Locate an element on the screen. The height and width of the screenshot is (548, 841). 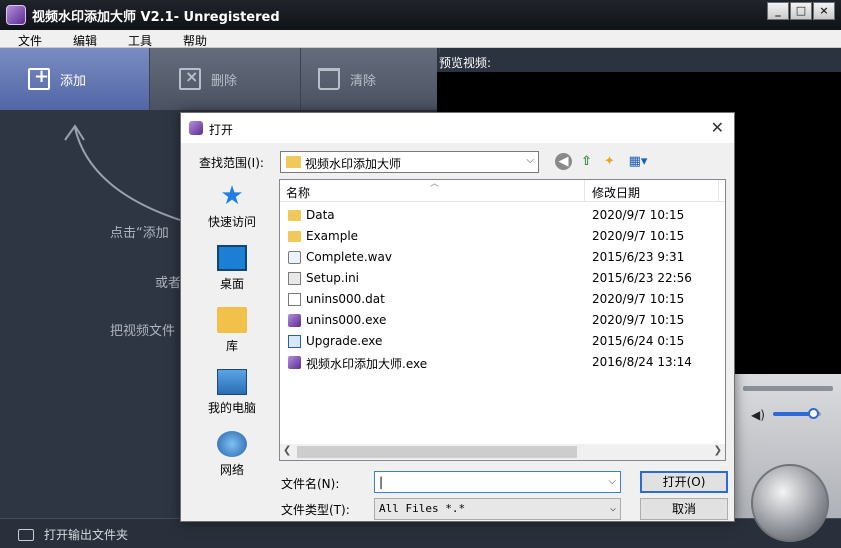
file-row: unins000.dat 2020/9/7 10:15 is located at coordinates (502, 299).